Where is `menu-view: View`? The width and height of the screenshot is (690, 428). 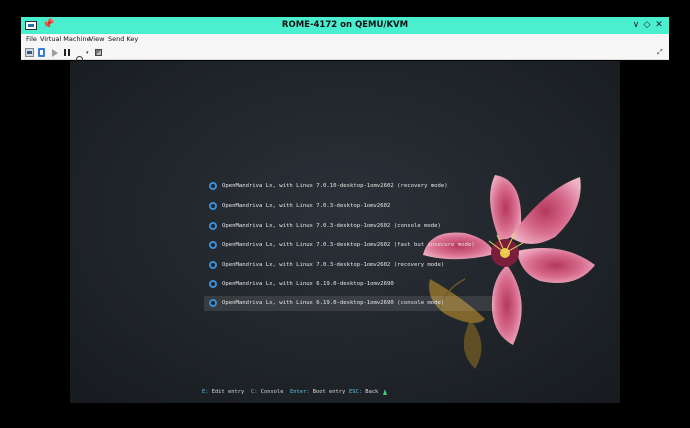
menu-view: View is located at coordinates (96, 39).